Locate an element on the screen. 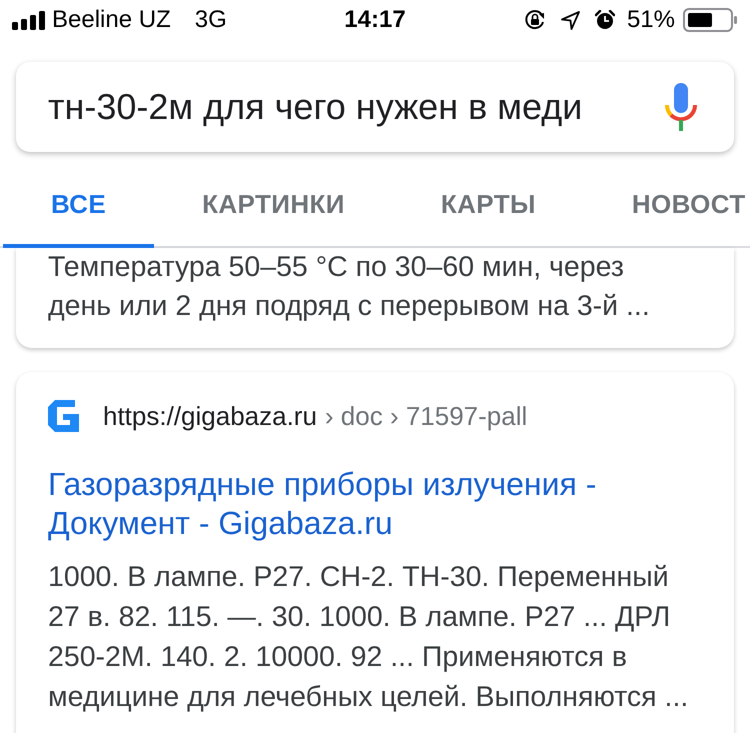  result-url: https://gigabaza.ru is located at coordinates (210, 416).